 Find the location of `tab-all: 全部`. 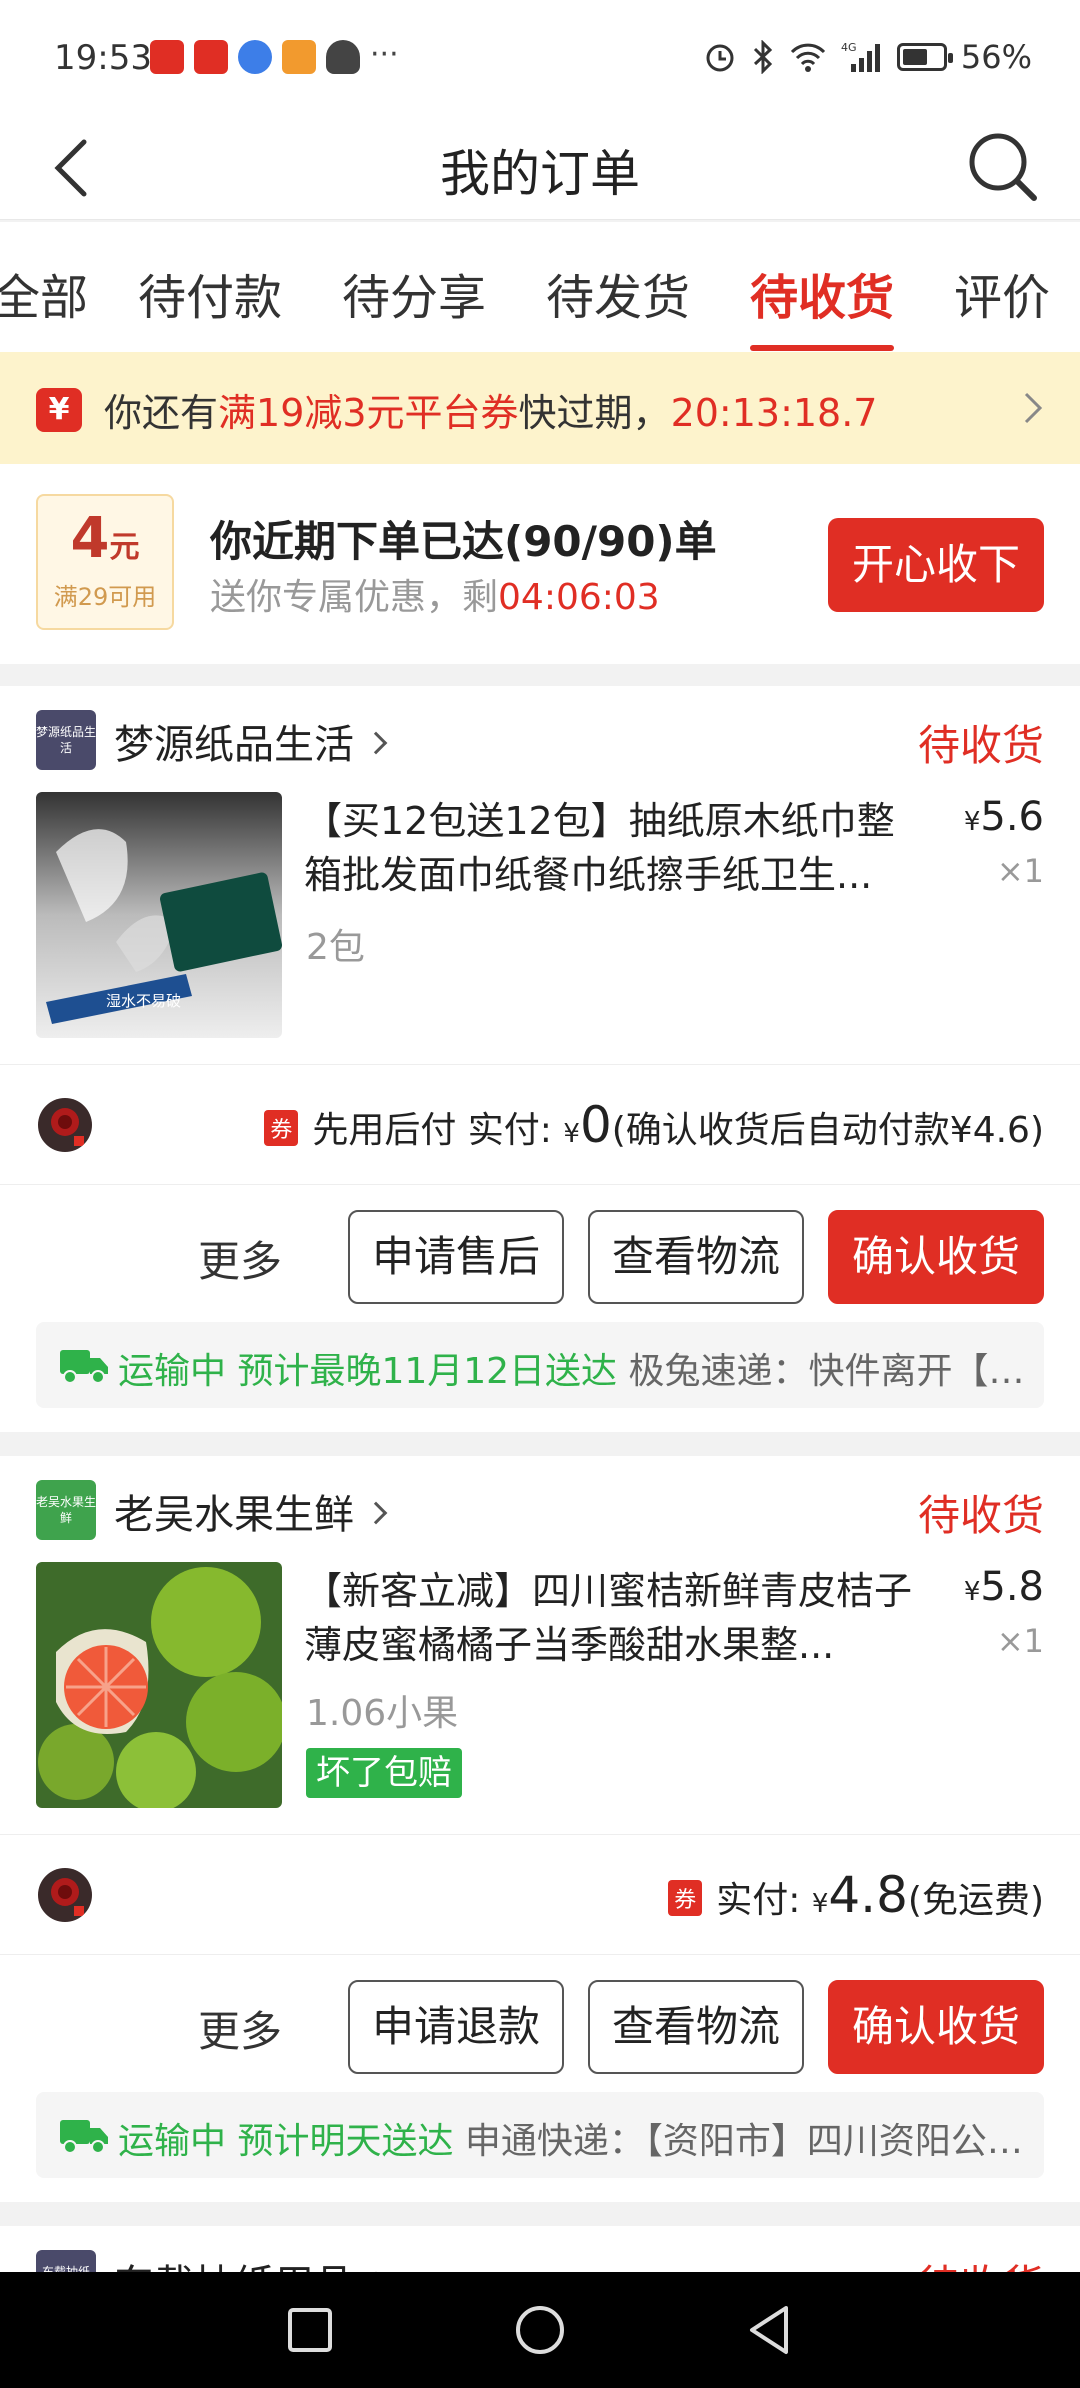

tab-all: 全部 is located at coordinates (44, 293).